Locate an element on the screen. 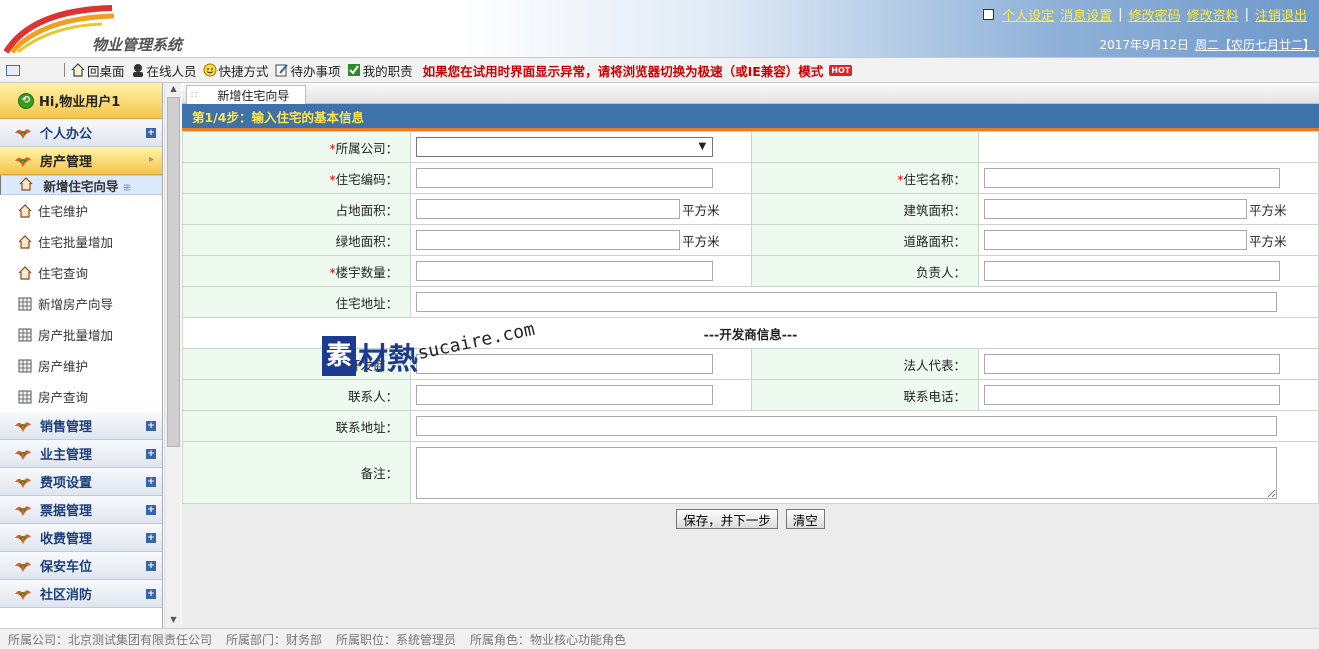  toolbar-online-users: 在线人员 is located at coordinates (164, 70).